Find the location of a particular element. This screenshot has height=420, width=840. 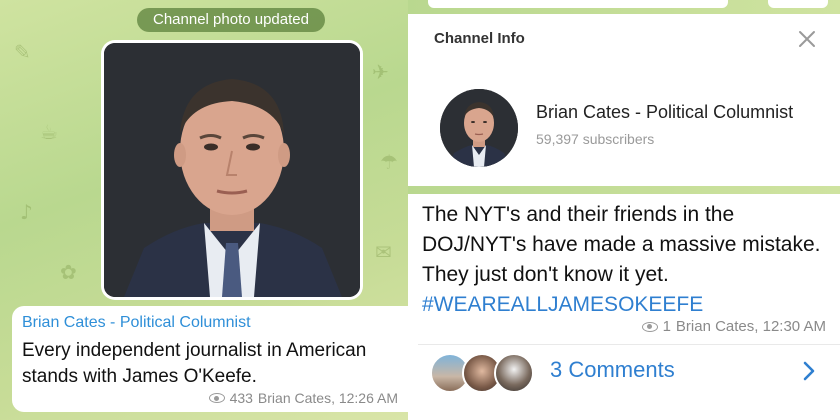

view-count: 1 is located at coordinates (666, 326).